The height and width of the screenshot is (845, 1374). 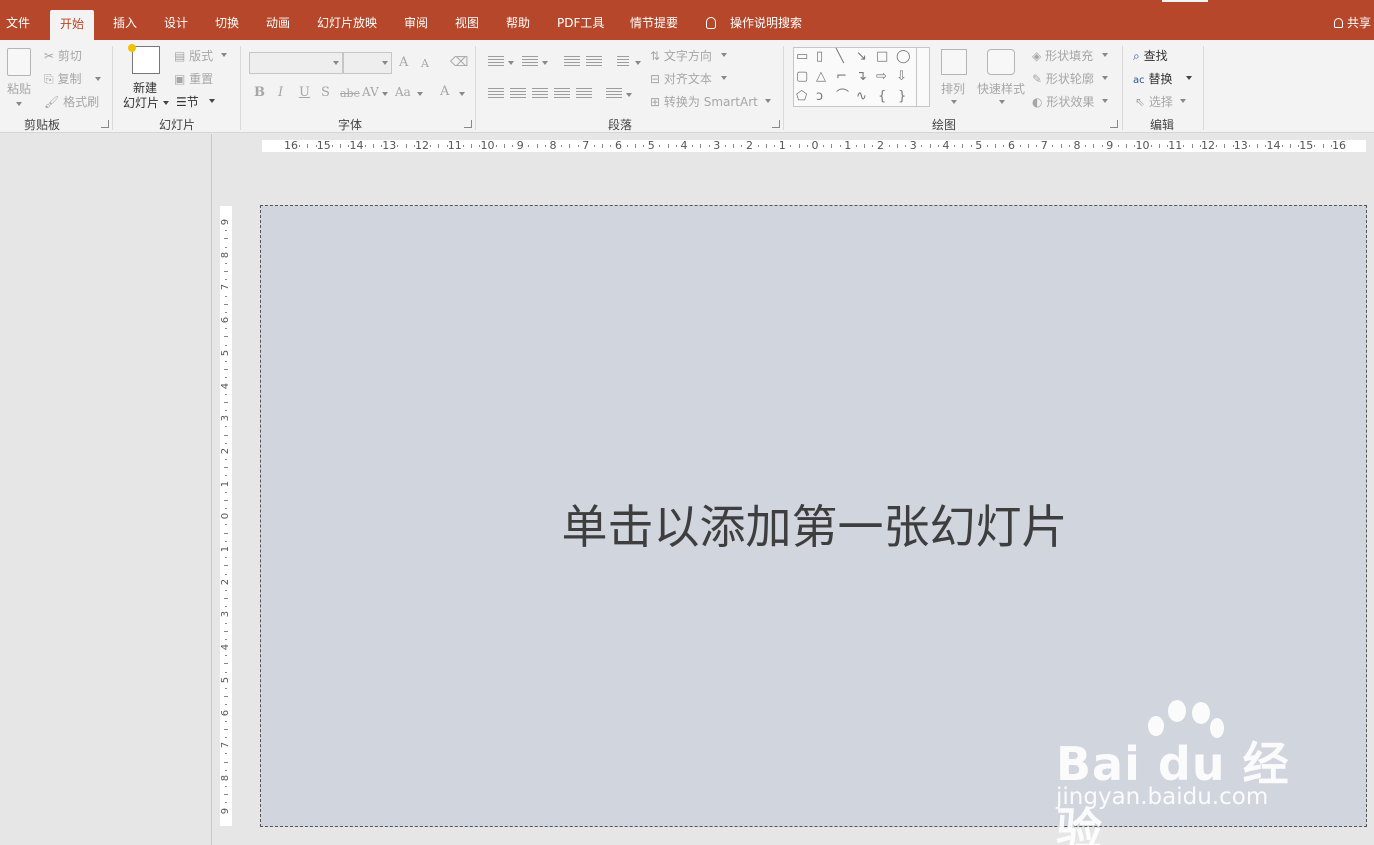 I want to click on distributed-icon, so click(x=584, y=94).